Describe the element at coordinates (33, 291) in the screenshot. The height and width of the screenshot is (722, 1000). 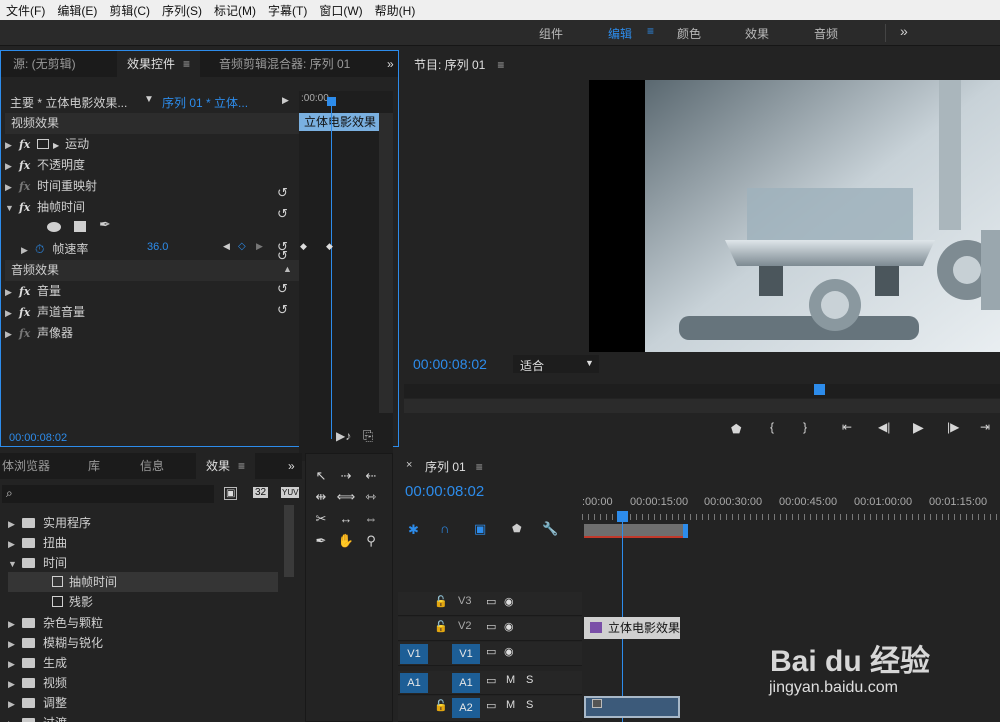
I see `effect-row-volume: ▶ fx 音量` at that location.